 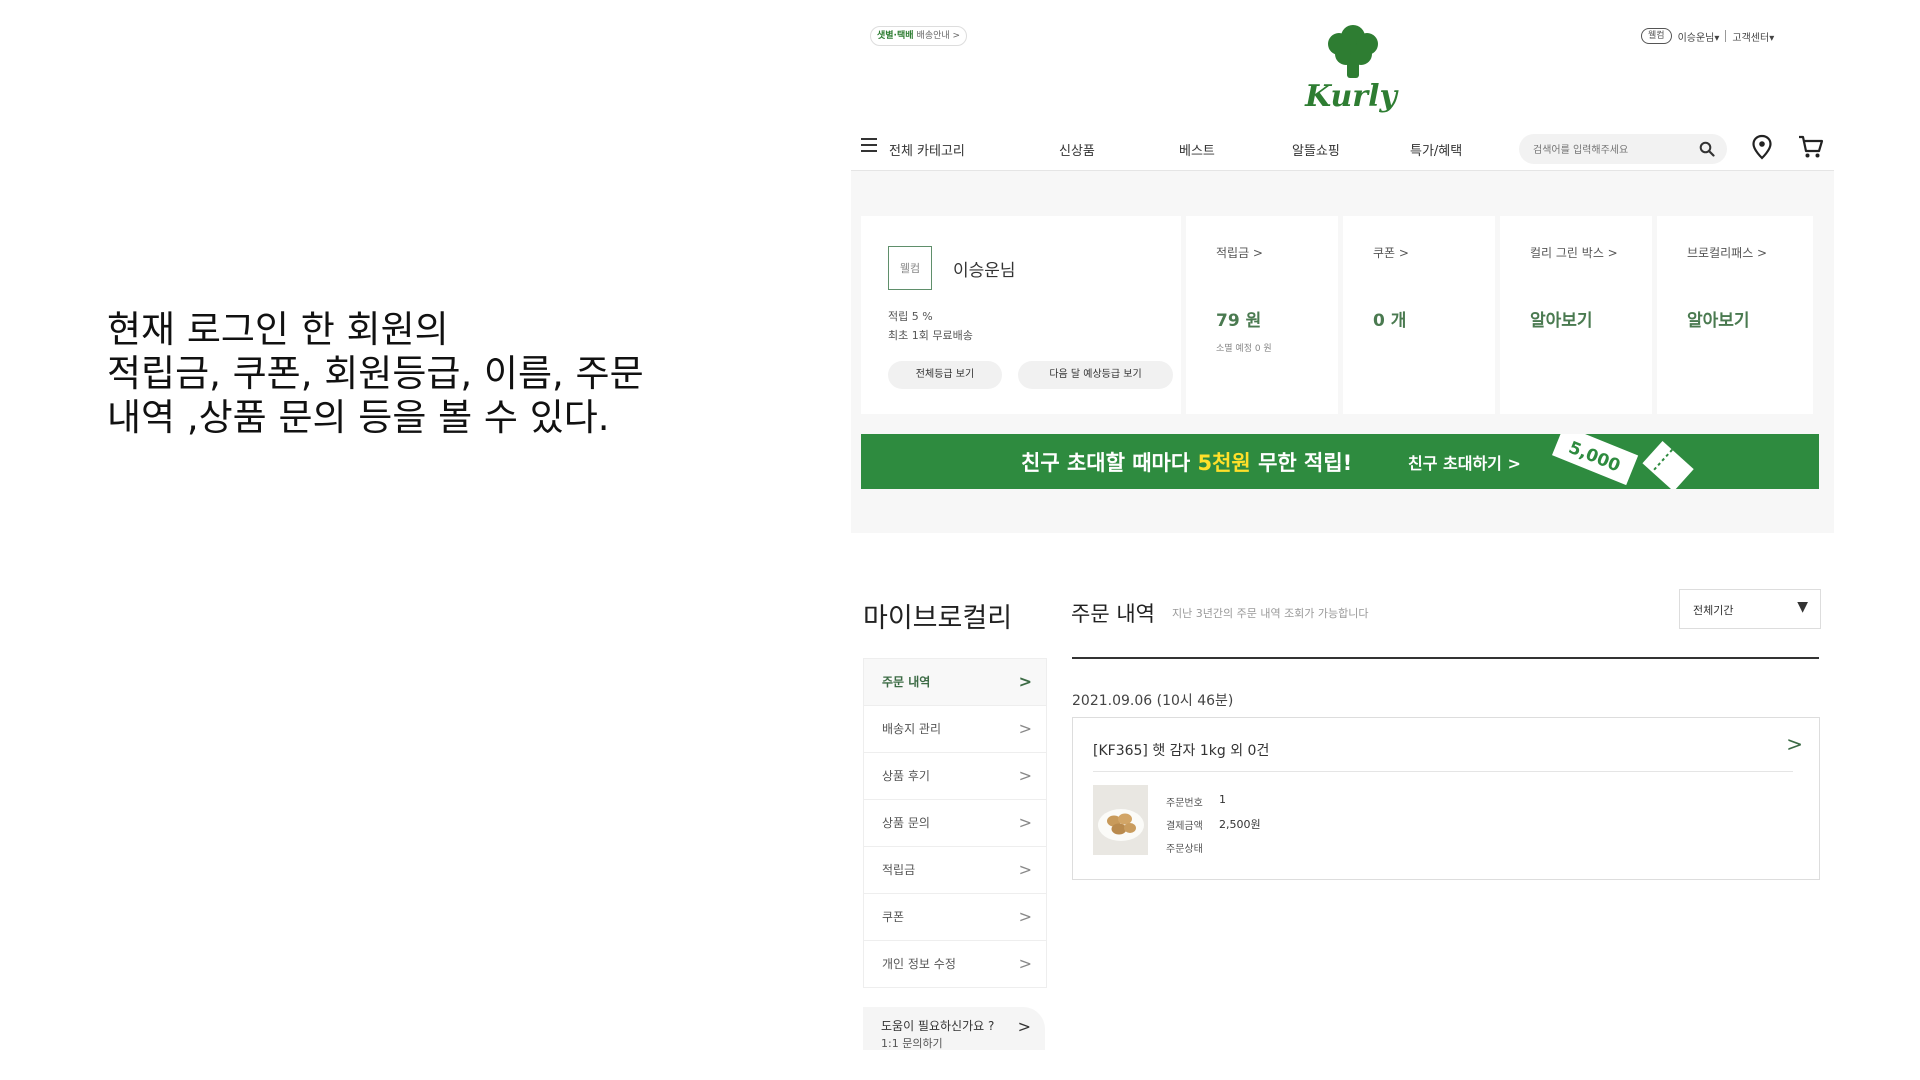 I want to click on banner-highlight: 5천원, so click(x=1224, y=463).